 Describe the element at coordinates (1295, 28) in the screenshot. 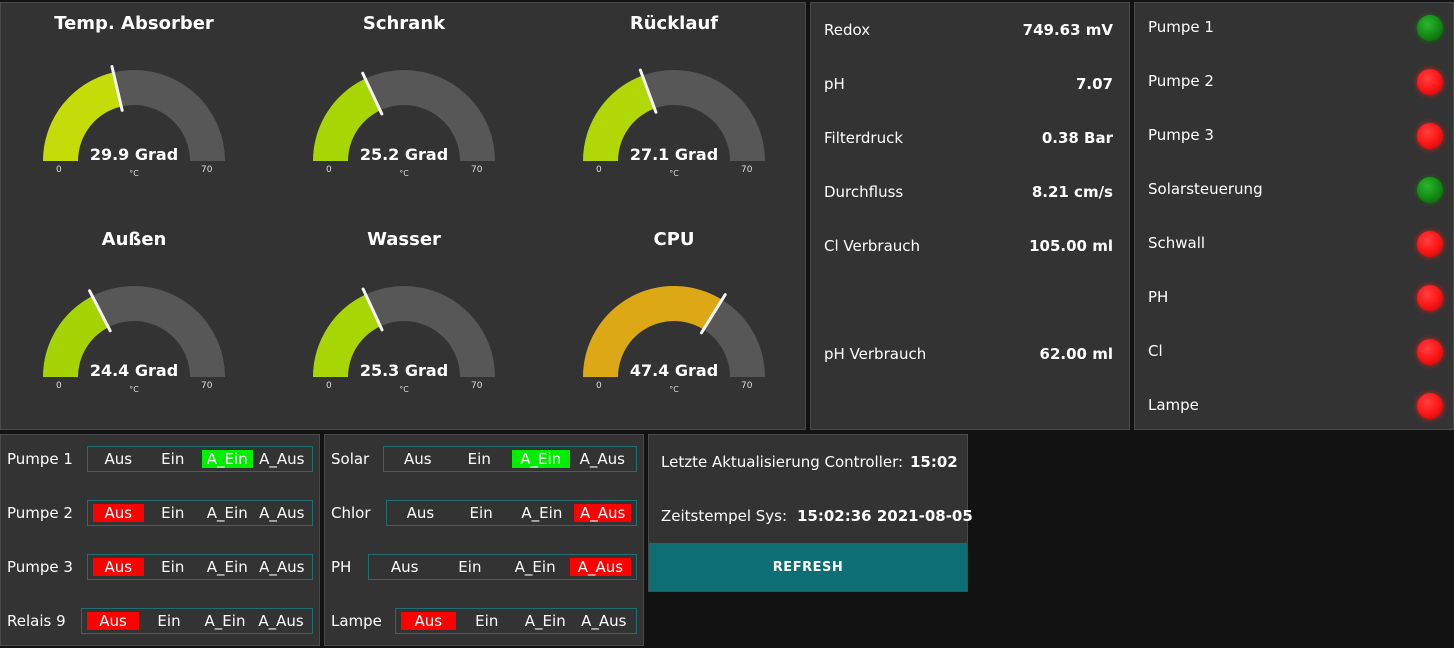

I see `status-row: Pumpe 1` at that location.